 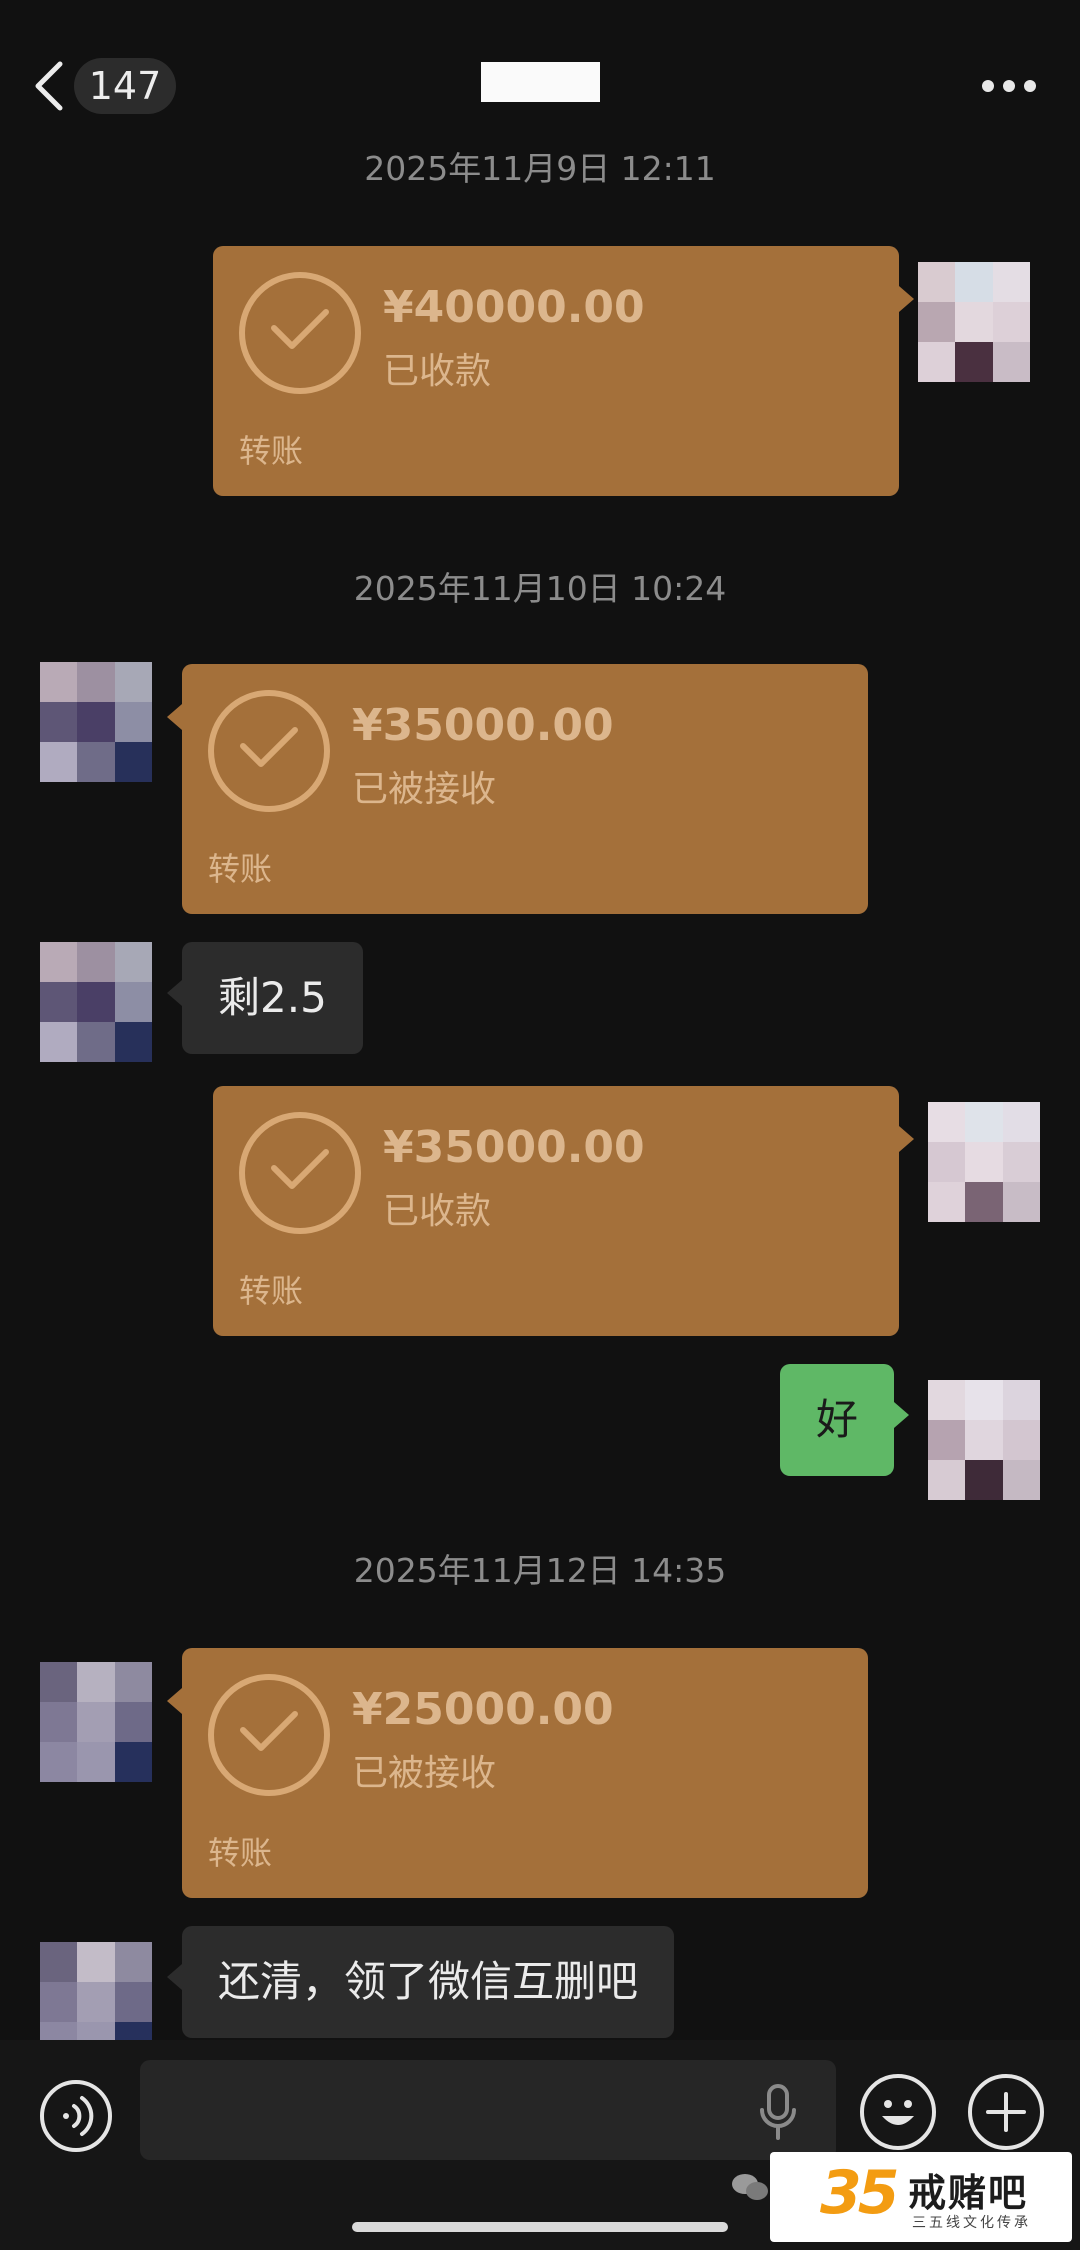 I want to click on watermark-subtitle: 三五线文化传承, so click(x=971, y=2223).